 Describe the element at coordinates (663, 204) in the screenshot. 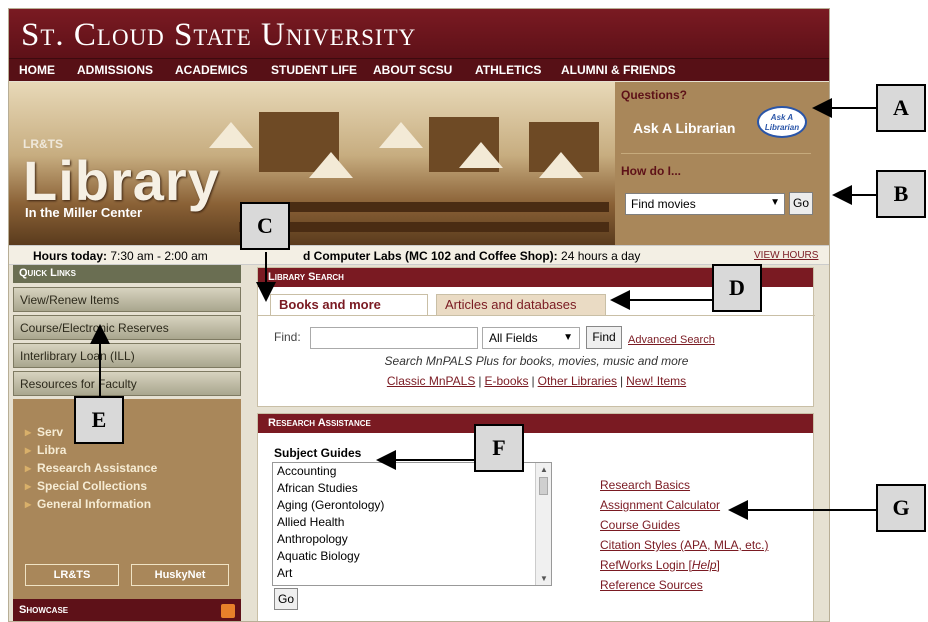

I see `how-do-i-select-value: Find movies` at that location.